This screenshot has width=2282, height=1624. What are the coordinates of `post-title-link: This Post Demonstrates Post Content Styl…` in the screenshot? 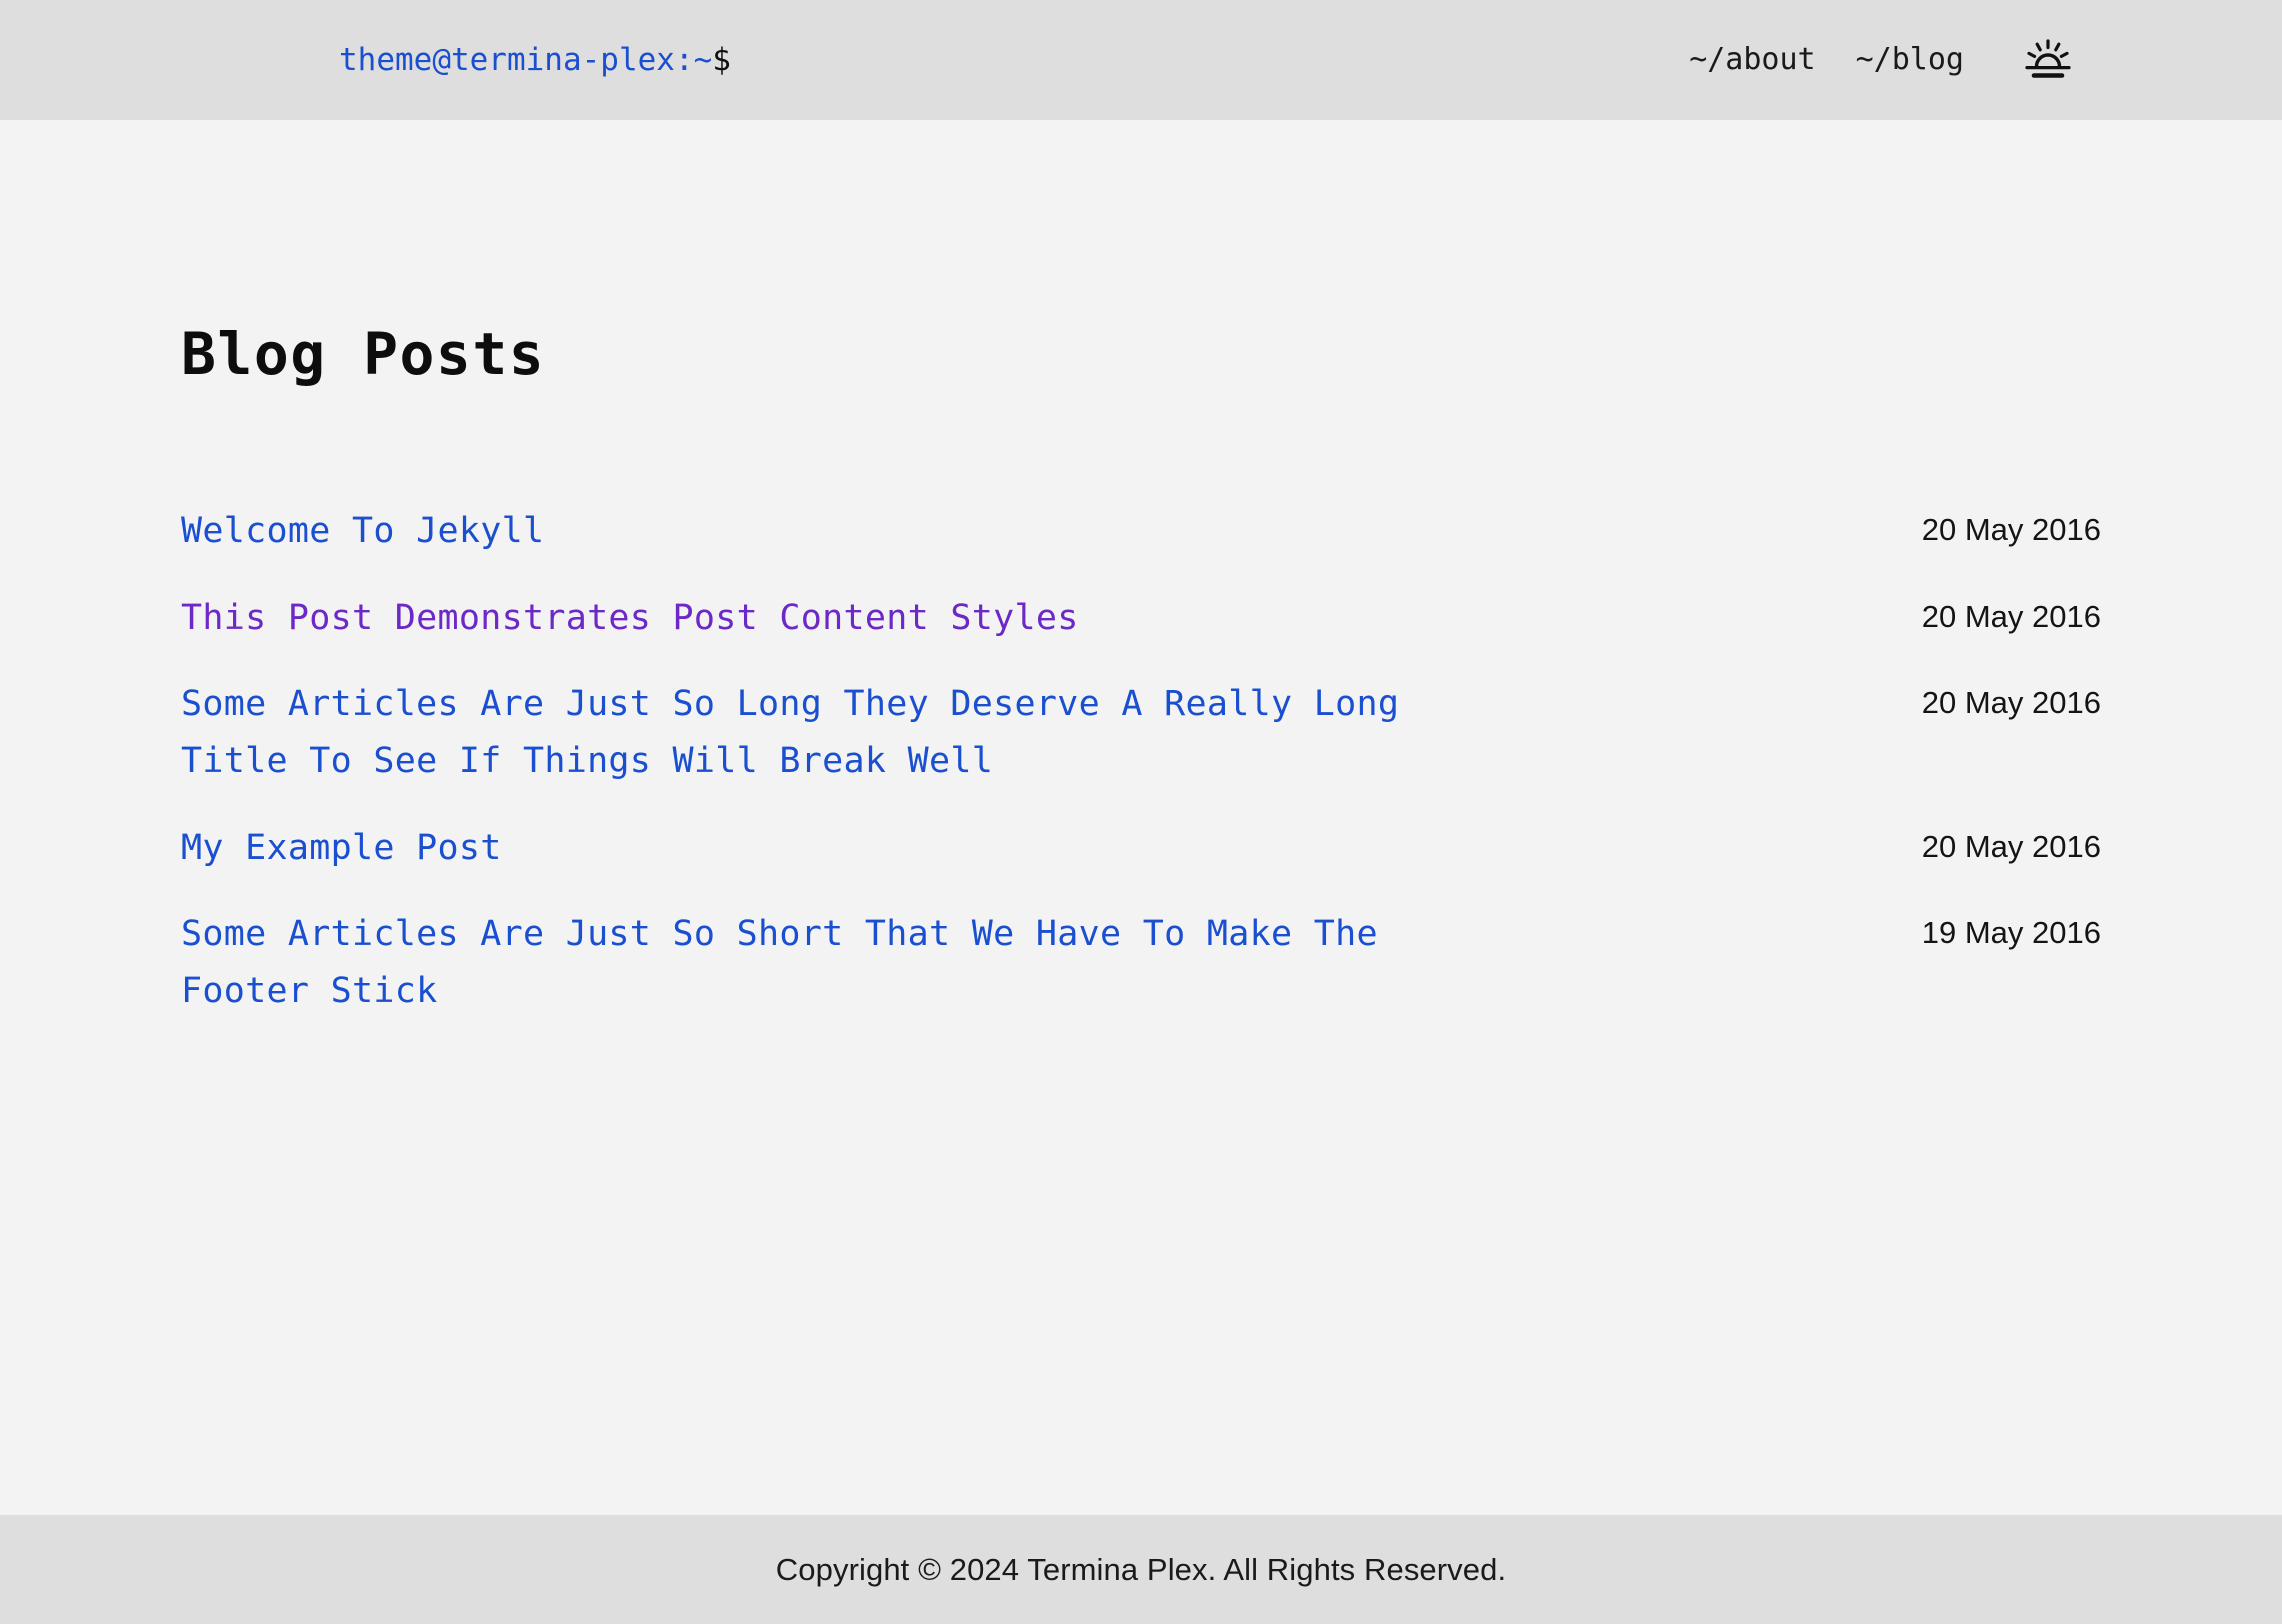 It's located at (630, 618).